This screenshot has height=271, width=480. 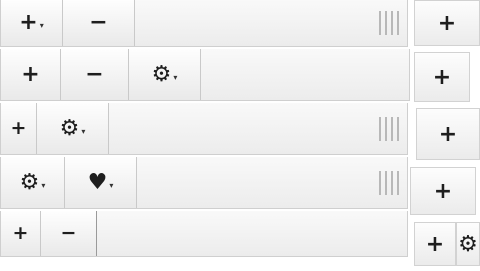 I want to click on side-add-button-4: +, so click(x=443, y=191).